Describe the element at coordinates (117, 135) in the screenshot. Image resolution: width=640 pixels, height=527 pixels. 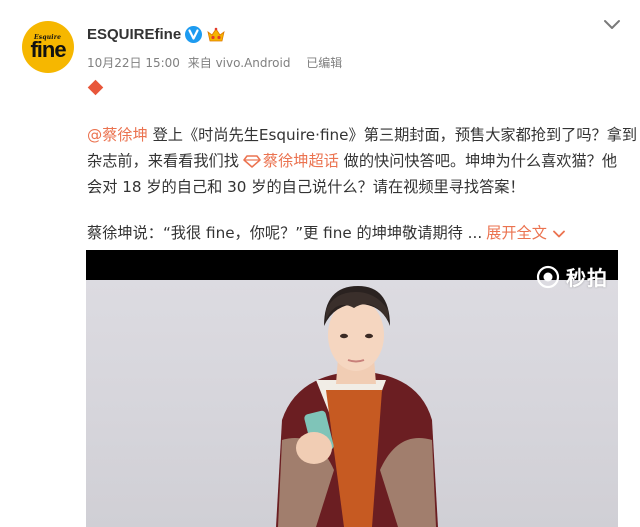
I see `mention-link: @蔡徐坤` at that location.